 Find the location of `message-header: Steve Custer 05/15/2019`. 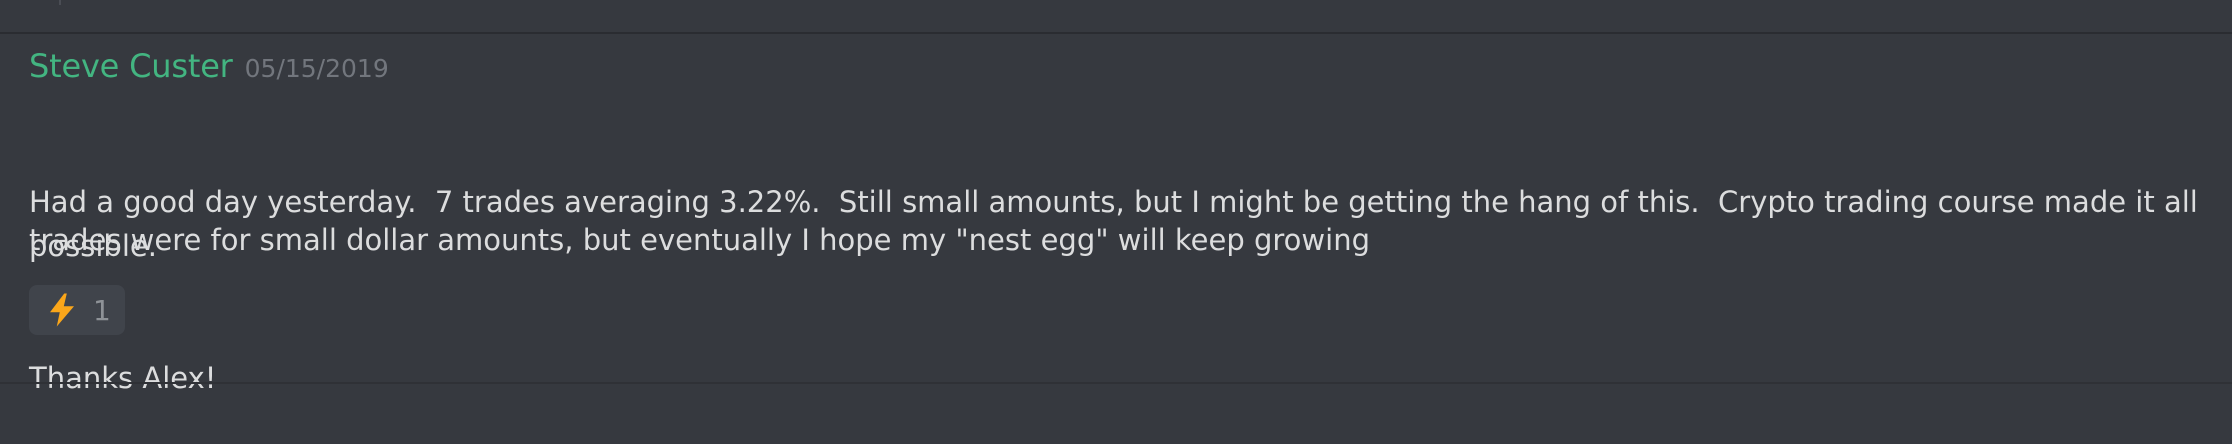

message-header: Steve Custer 05/15/2019 is located at coordinates (209, 66).